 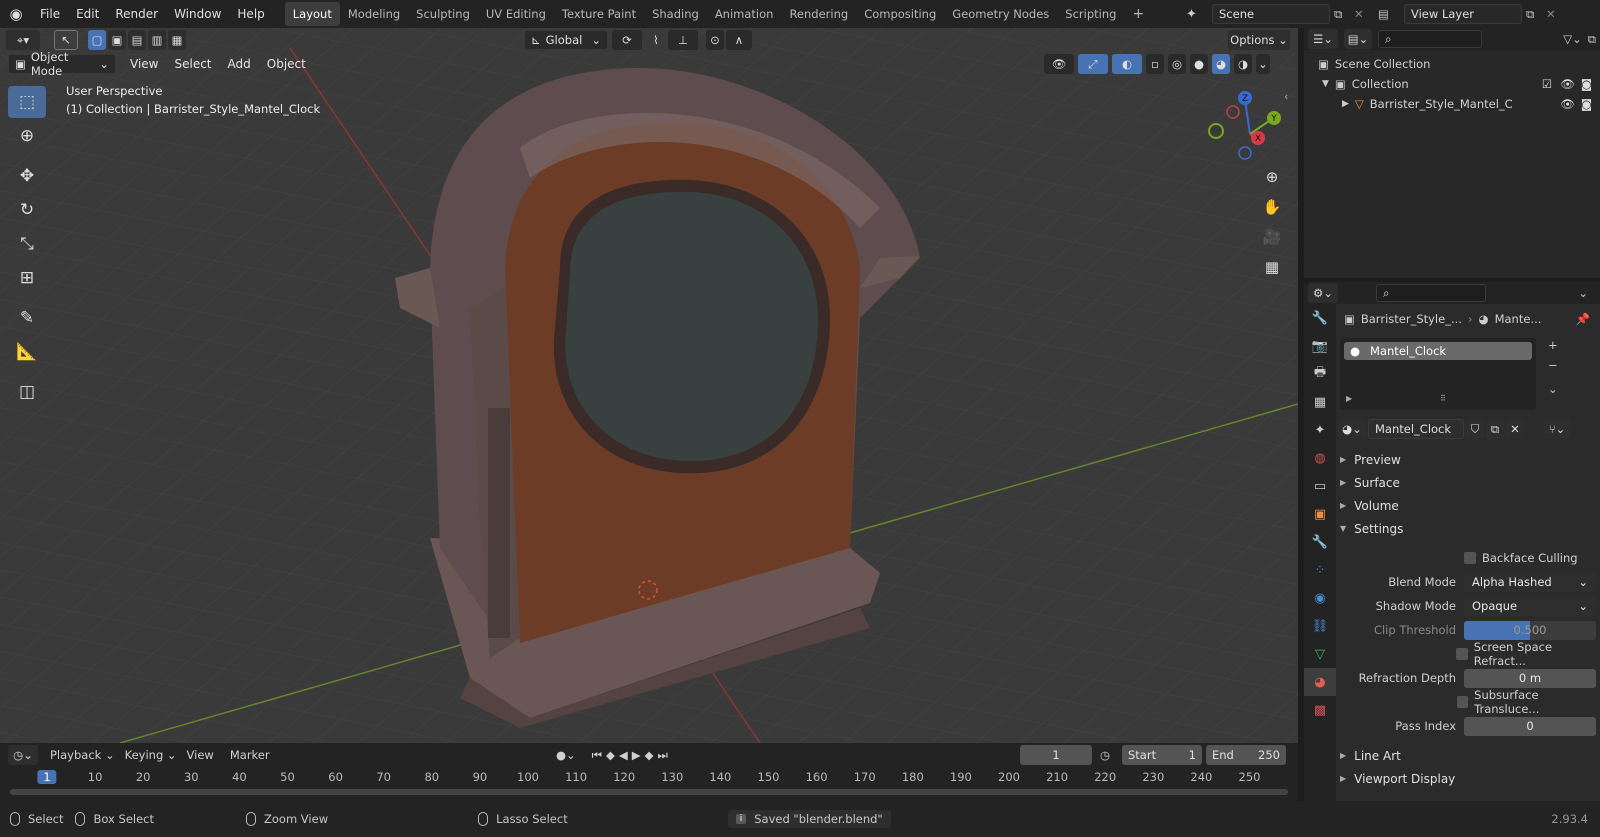 I want to click on texture-tab-icon: ▩, so click(x=1320, y=710).